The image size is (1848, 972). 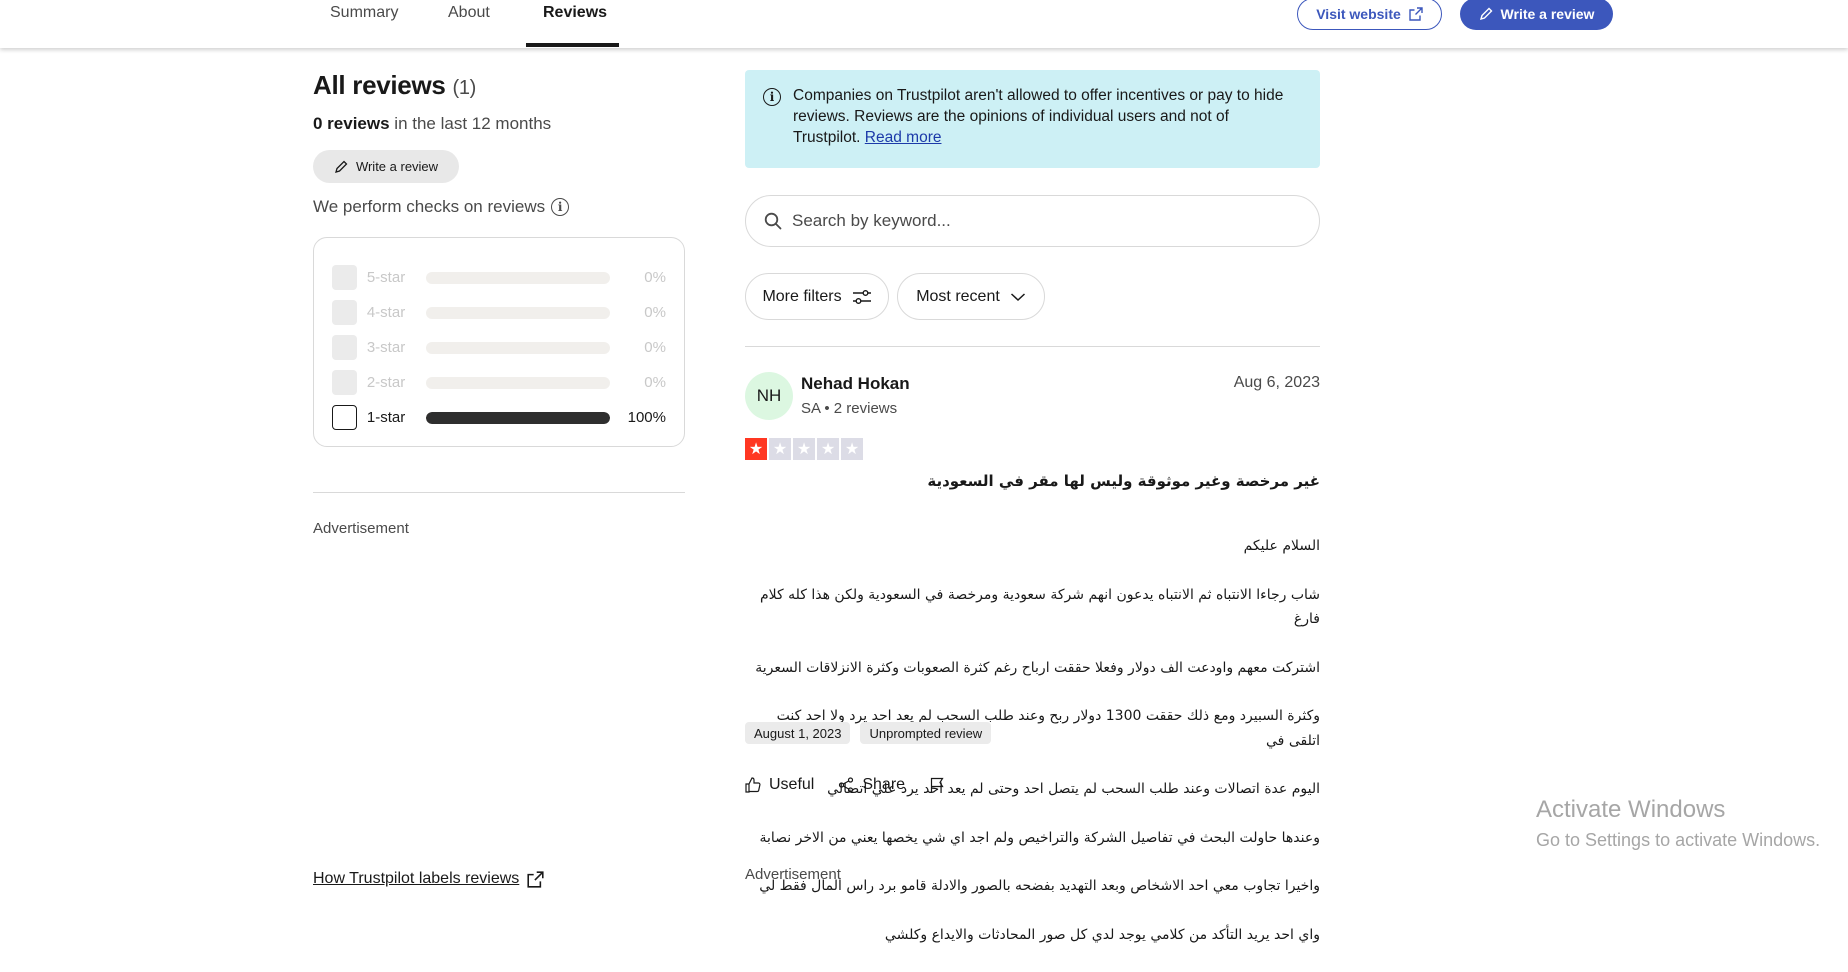 What do you see at coordinates (386, 312) in the screenshot?
I see `star-filter-label: 4-star` at bounding box center [386, 312].